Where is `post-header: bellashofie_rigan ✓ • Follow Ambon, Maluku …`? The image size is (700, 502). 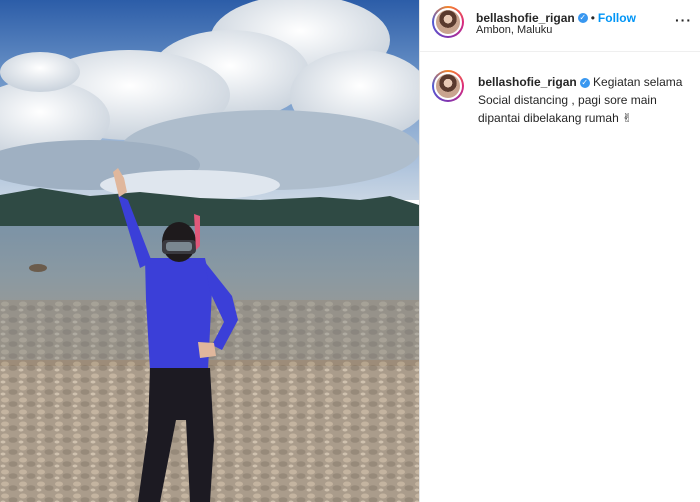
post-header: bellashofie_rigan ✓ • Follow Ambon, Maluku … is located at coordinates (560, 26).